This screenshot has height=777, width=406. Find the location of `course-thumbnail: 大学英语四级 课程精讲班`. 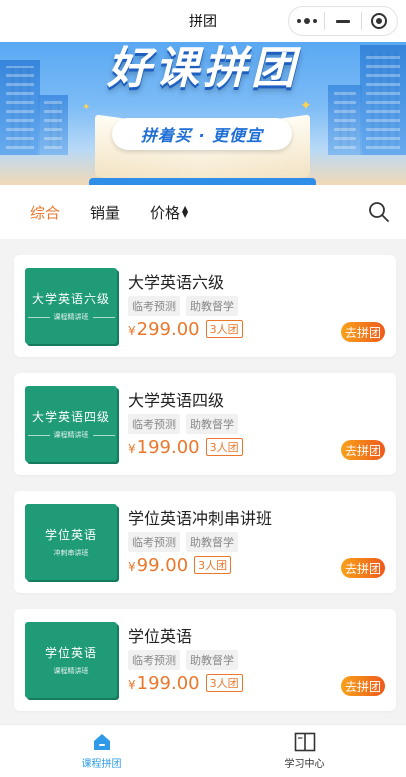

course-thumbnail: 大学英语四级 课程精讲班 is located at coordinates (71, 424).